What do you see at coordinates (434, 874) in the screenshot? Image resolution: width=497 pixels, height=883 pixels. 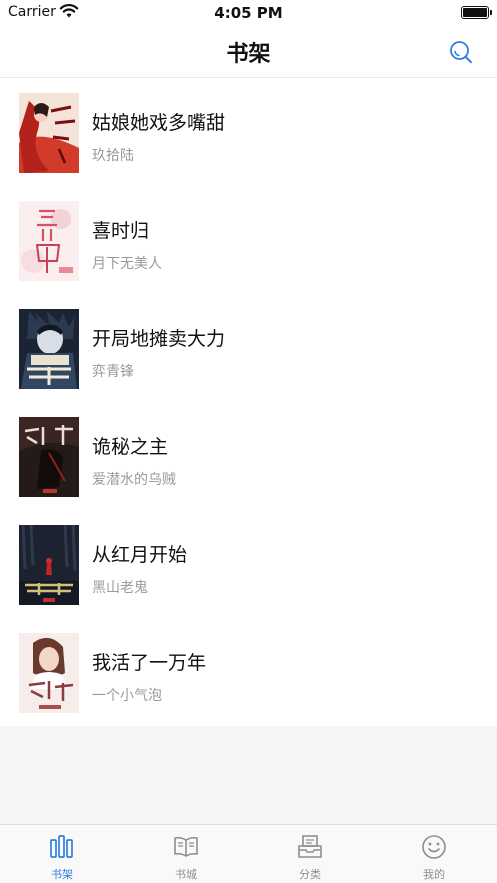 I see `tab-label: 我的` at bounding box center [434, 874].